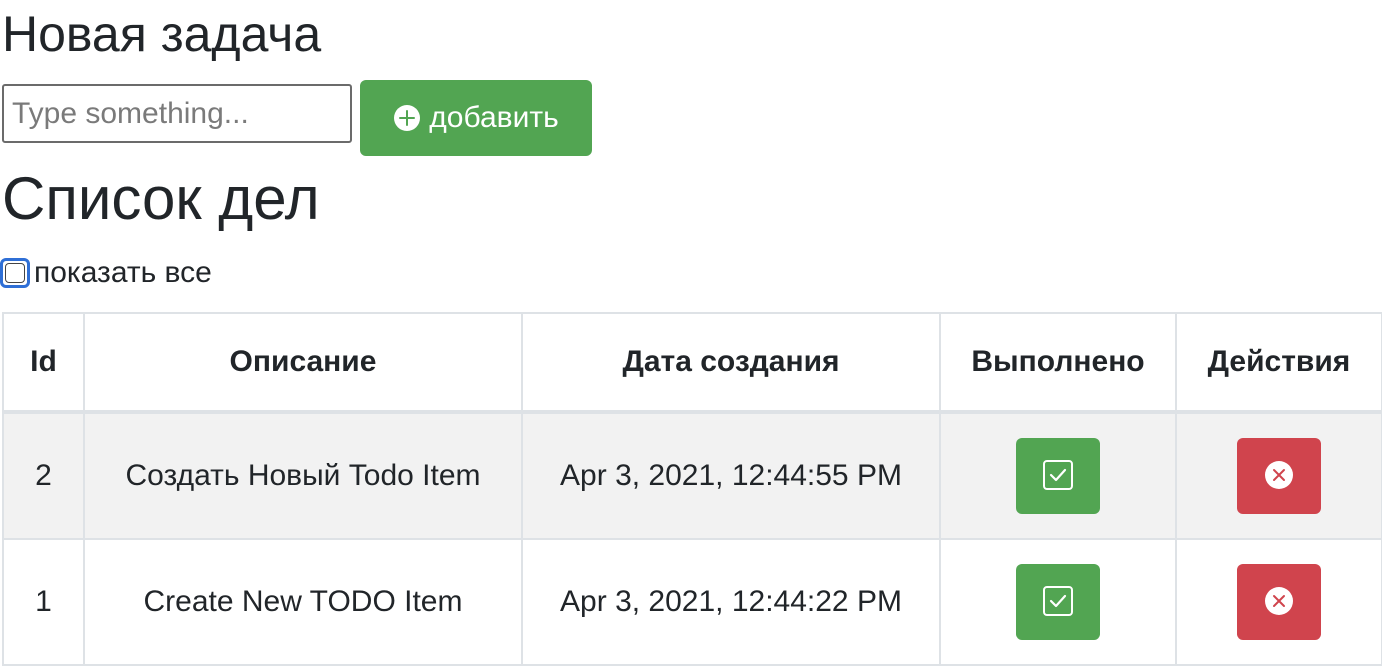 This screenshot has width=1382, height=666. I want to click on row-description: Создать Новый Todo Item, so click(303, 475).